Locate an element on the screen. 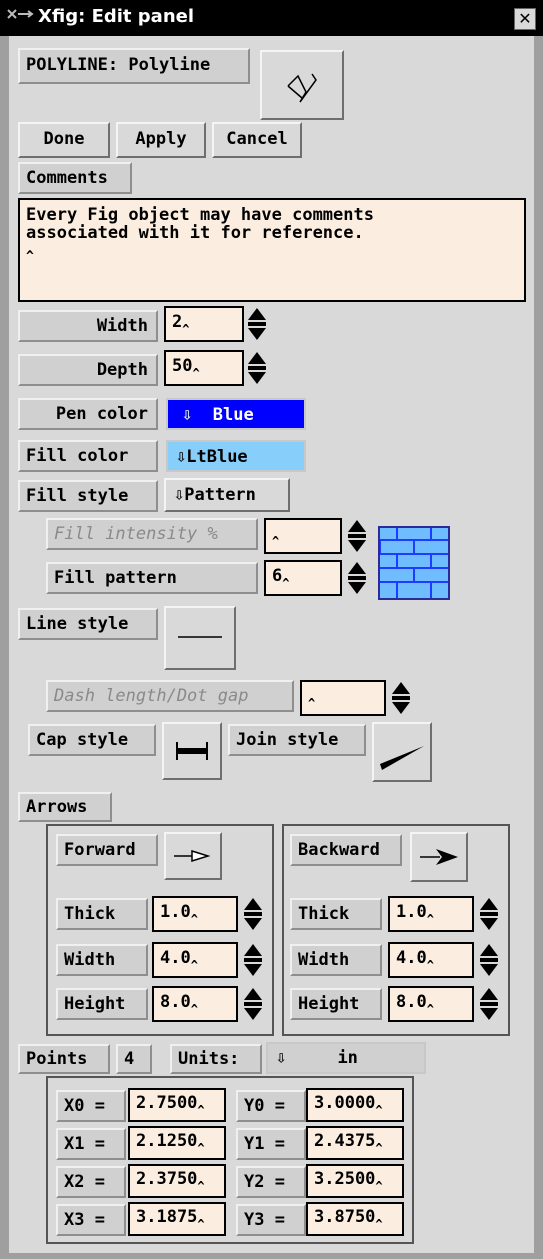  join-style-button is located at coordinates (402, 752).